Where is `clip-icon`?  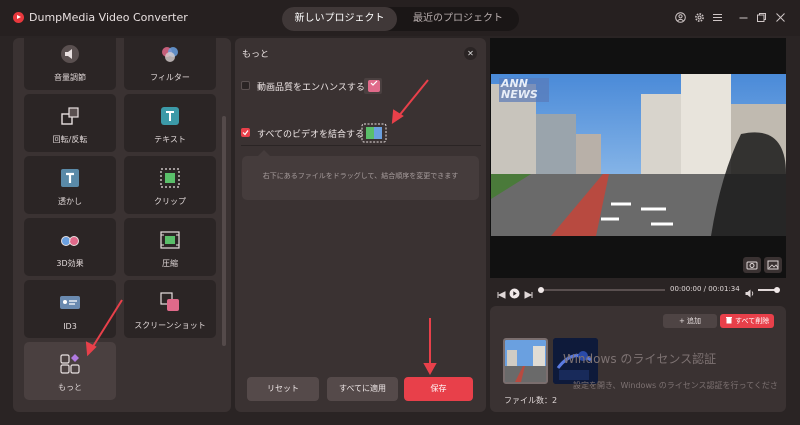 clip-icon is located at coordinates (170, 178).